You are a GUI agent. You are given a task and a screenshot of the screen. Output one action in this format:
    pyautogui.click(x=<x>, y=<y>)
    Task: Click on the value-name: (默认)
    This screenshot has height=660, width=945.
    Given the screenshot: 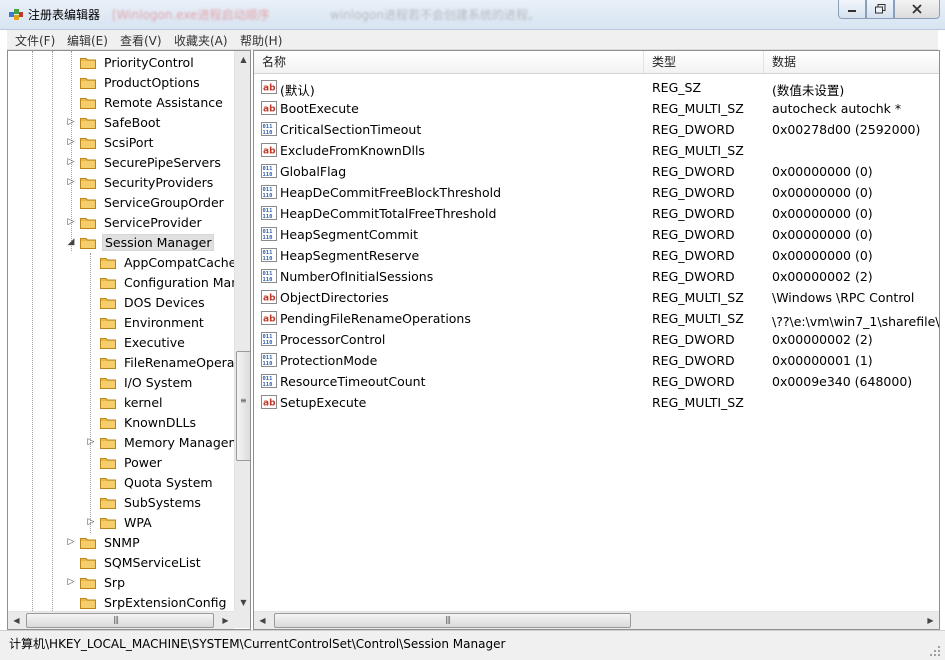 What is the action you would take?
    pyautogui.click(x=297, y=90)
    